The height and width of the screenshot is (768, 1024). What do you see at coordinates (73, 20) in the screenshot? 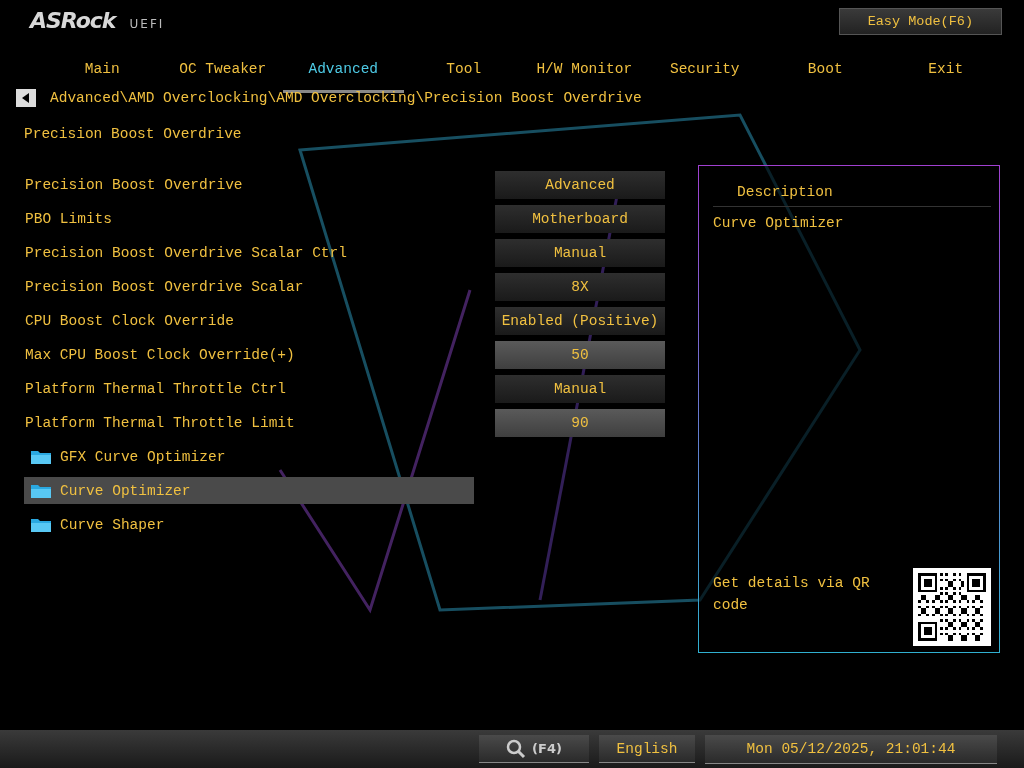
I see `logo: ASRock` at bounding box center [73, 20].